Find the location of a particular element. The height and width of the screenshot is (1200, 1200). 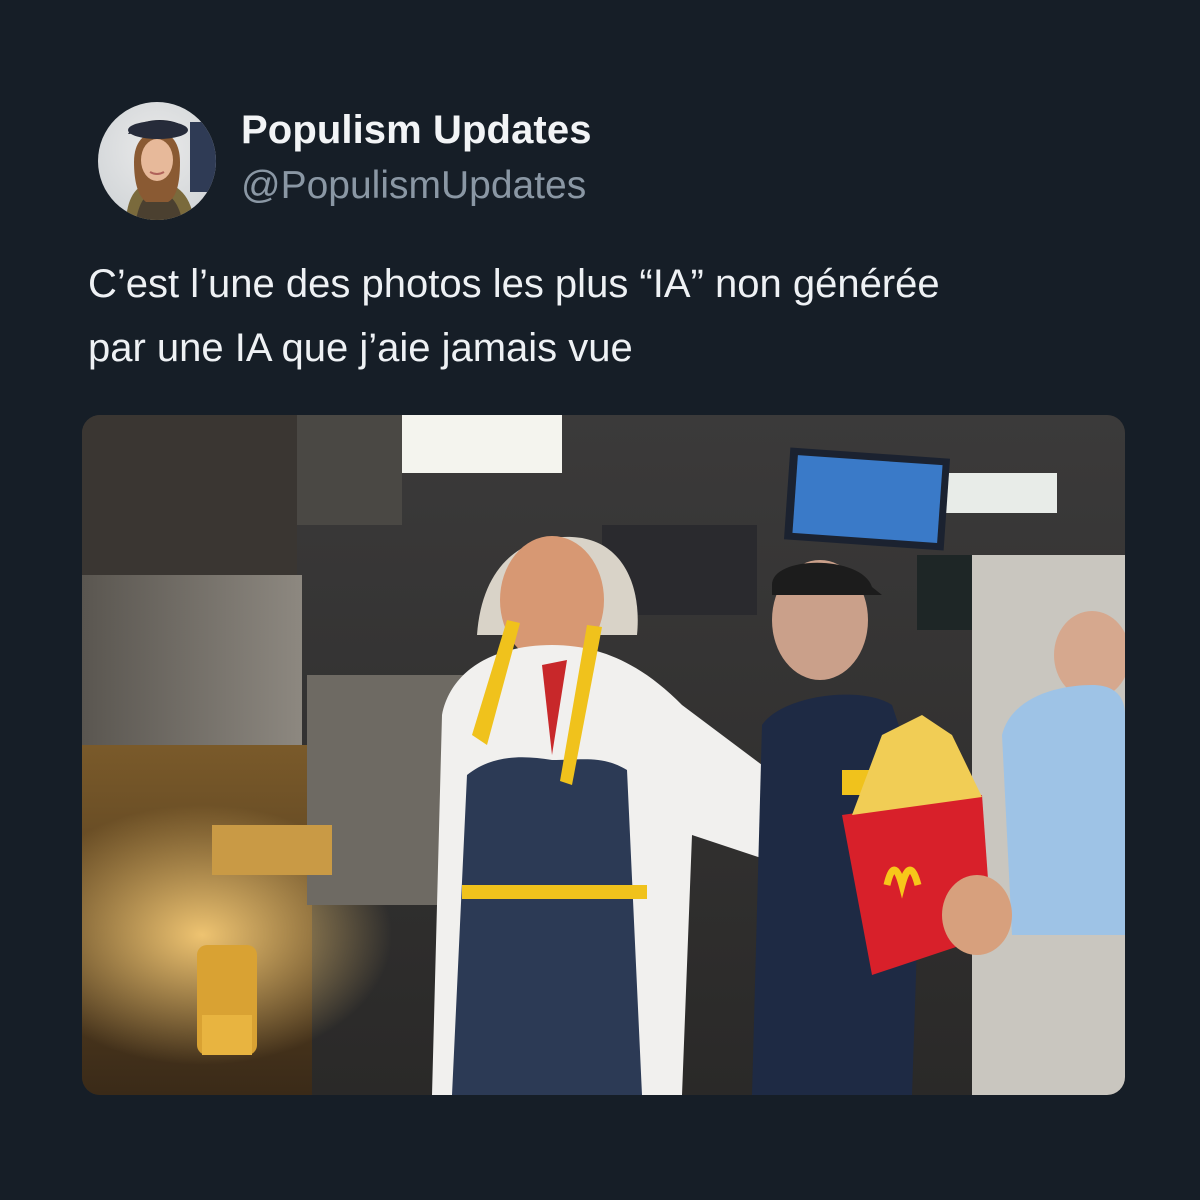

author-display-name: Populism Updates is located at coordinates (416, 130).